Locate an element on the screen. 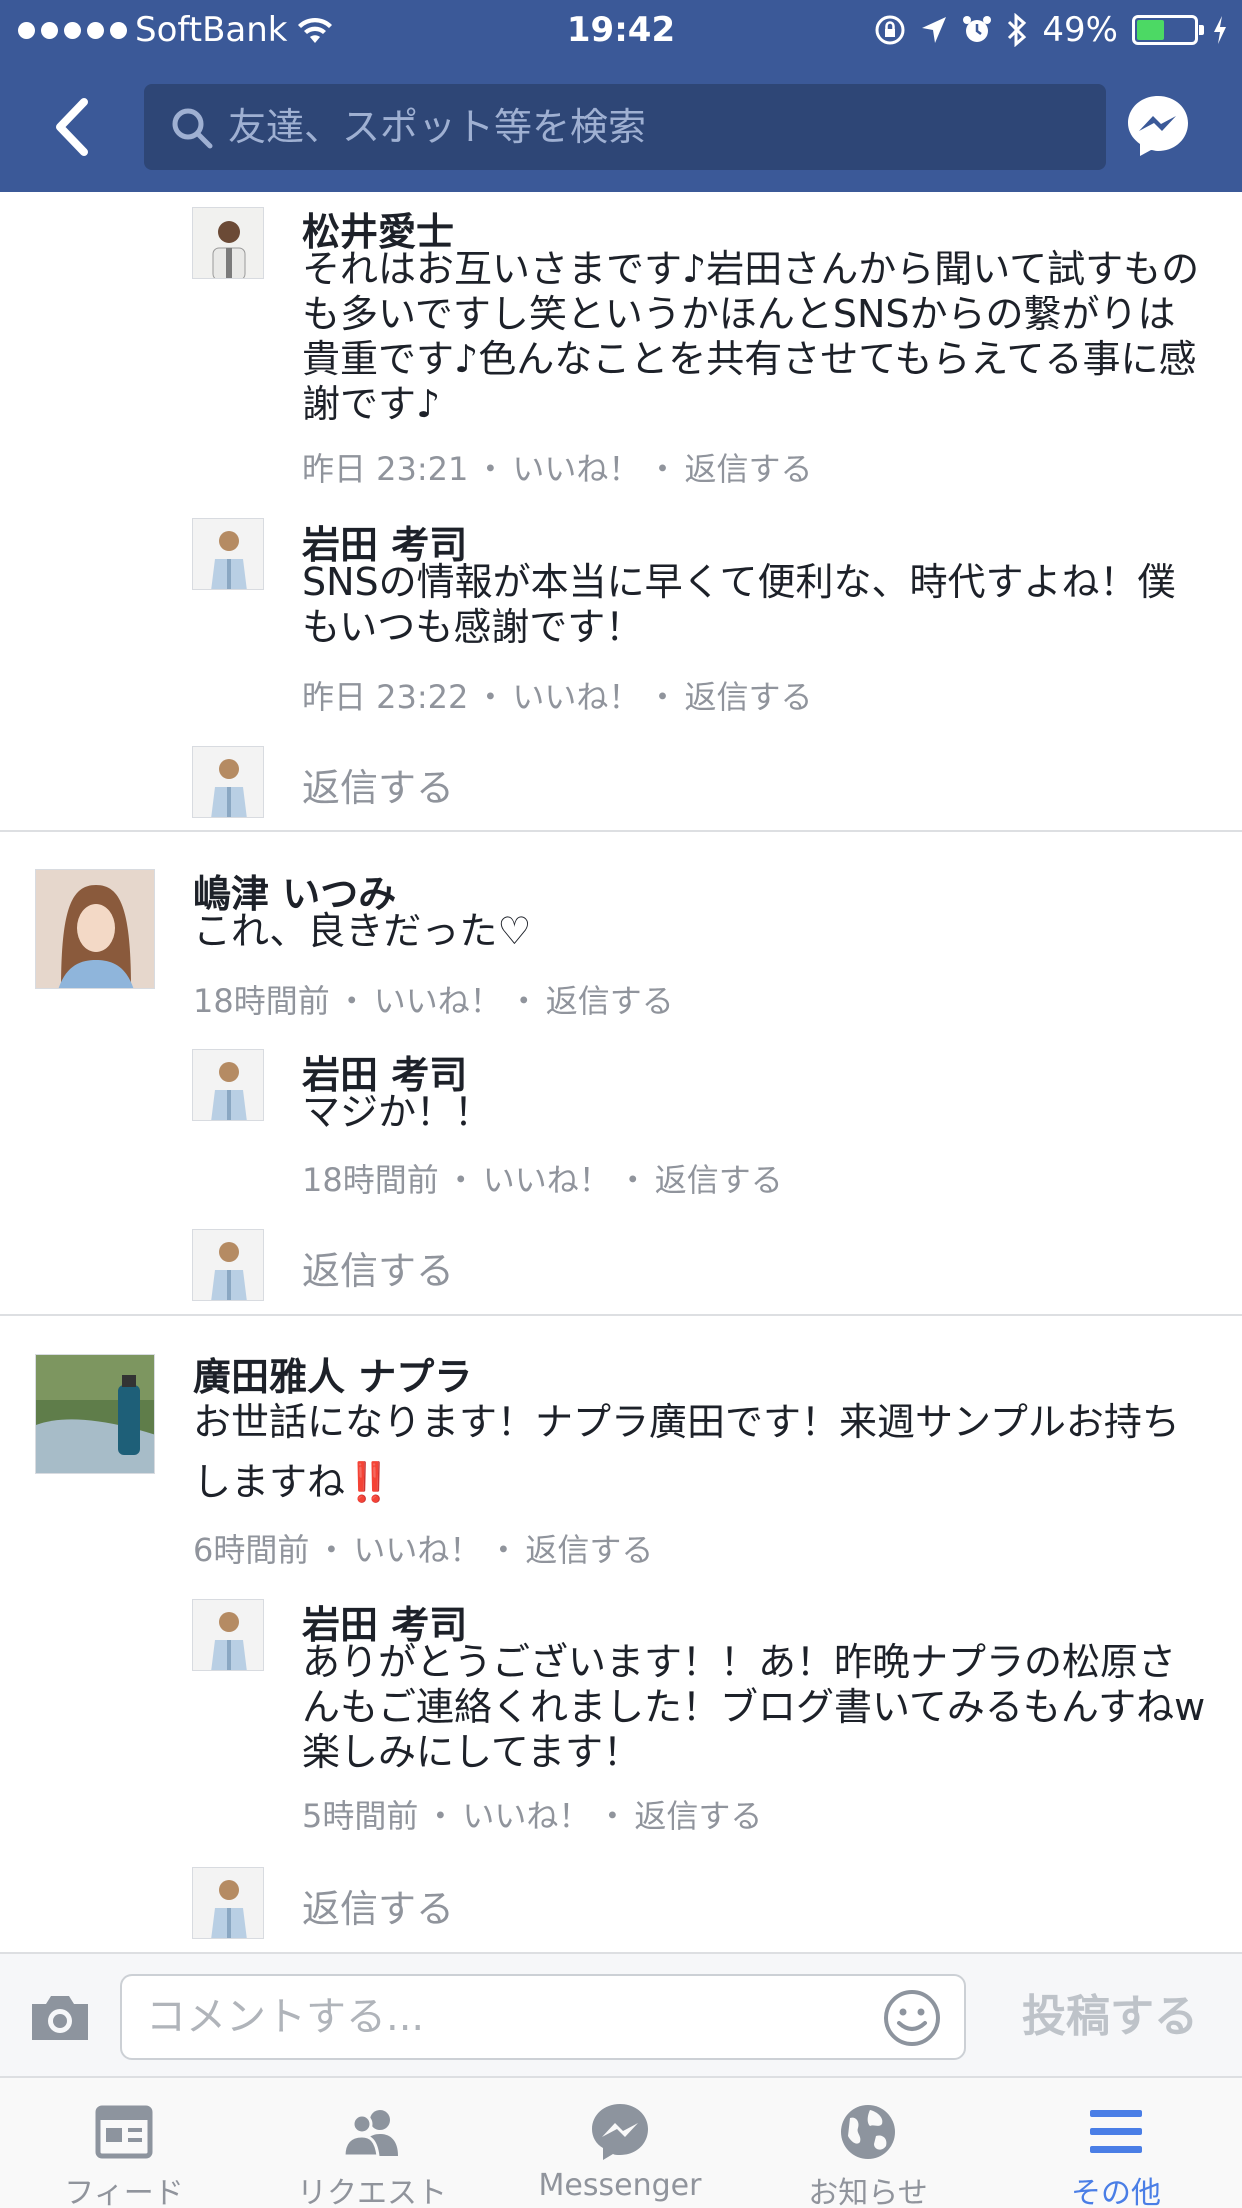  battery-level is located at coordinates (1150, 30).